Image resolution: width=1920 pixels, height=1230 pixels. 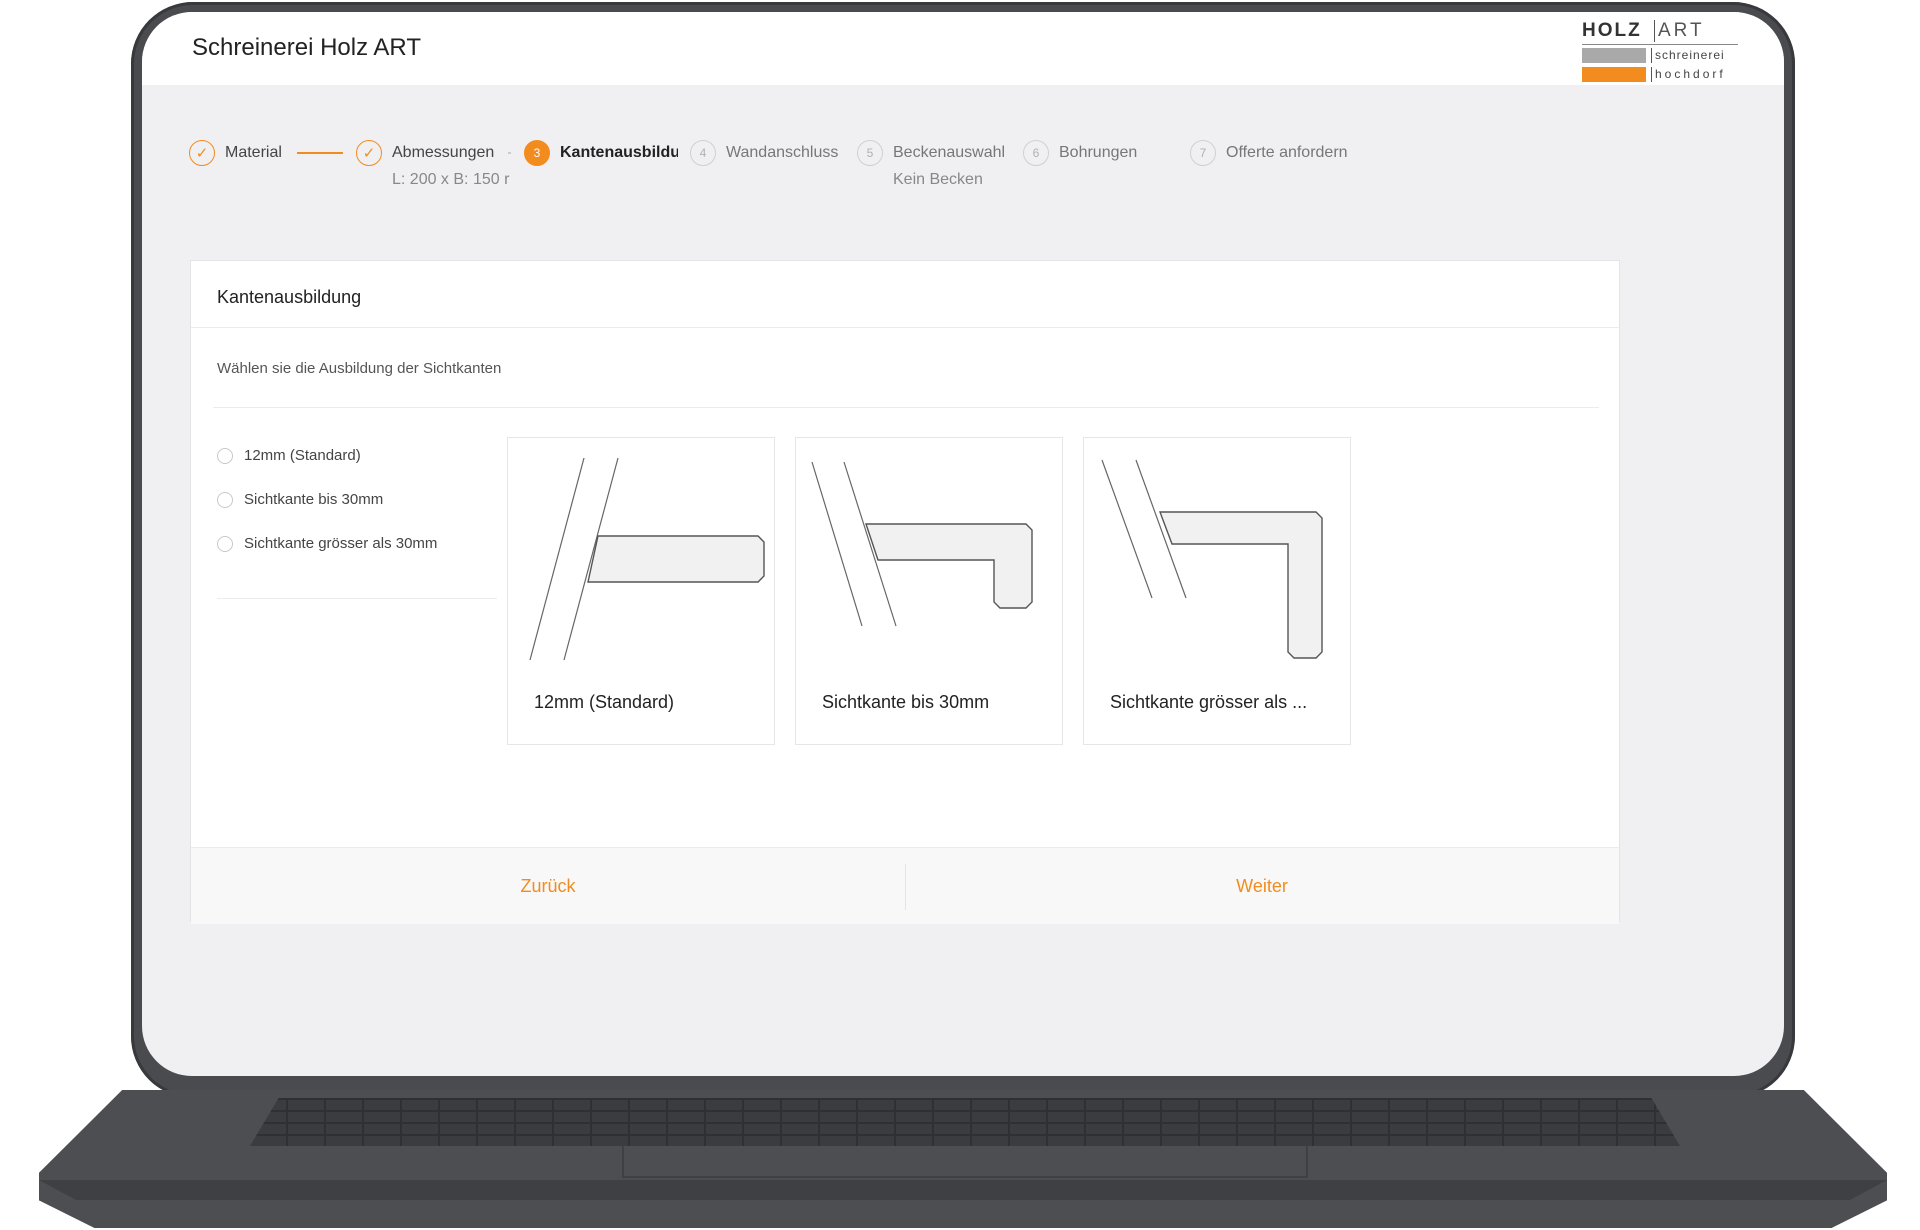 I want to click on step-kantenausbildung: 3 Kantenausbildu, so click(x=601, y=155).